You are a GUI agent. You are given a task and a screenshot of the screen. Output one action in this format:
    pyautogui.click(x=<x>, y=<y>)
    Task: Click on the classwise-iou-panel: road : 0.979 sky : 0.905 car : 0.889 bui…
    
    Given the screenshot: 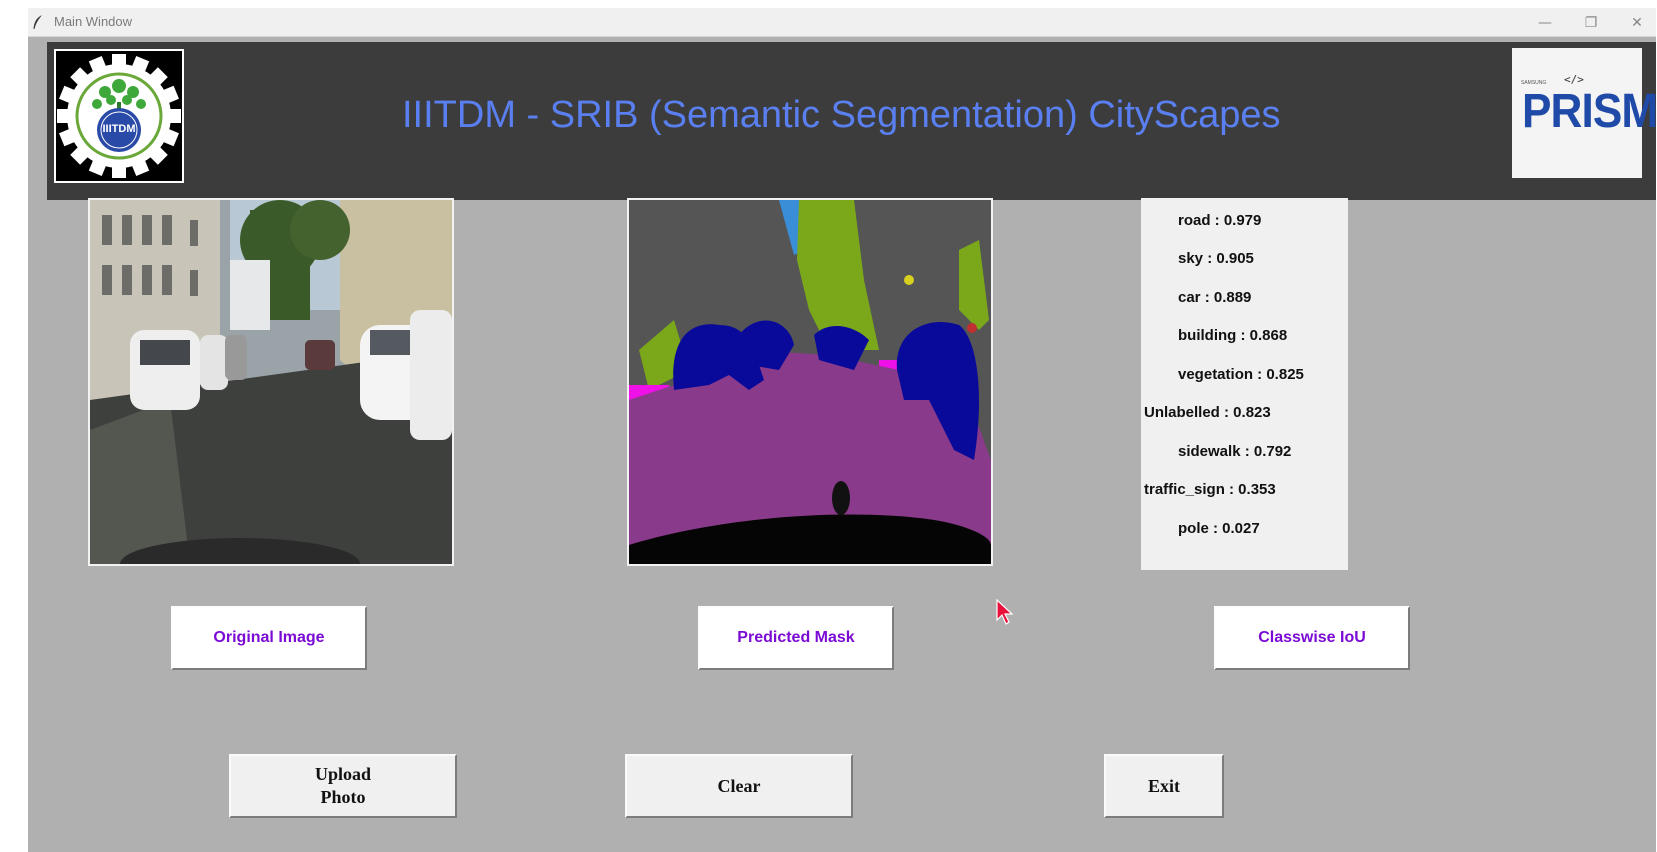 What is the action you would take?
    pyautogui.click(x=1244, y=384)
    